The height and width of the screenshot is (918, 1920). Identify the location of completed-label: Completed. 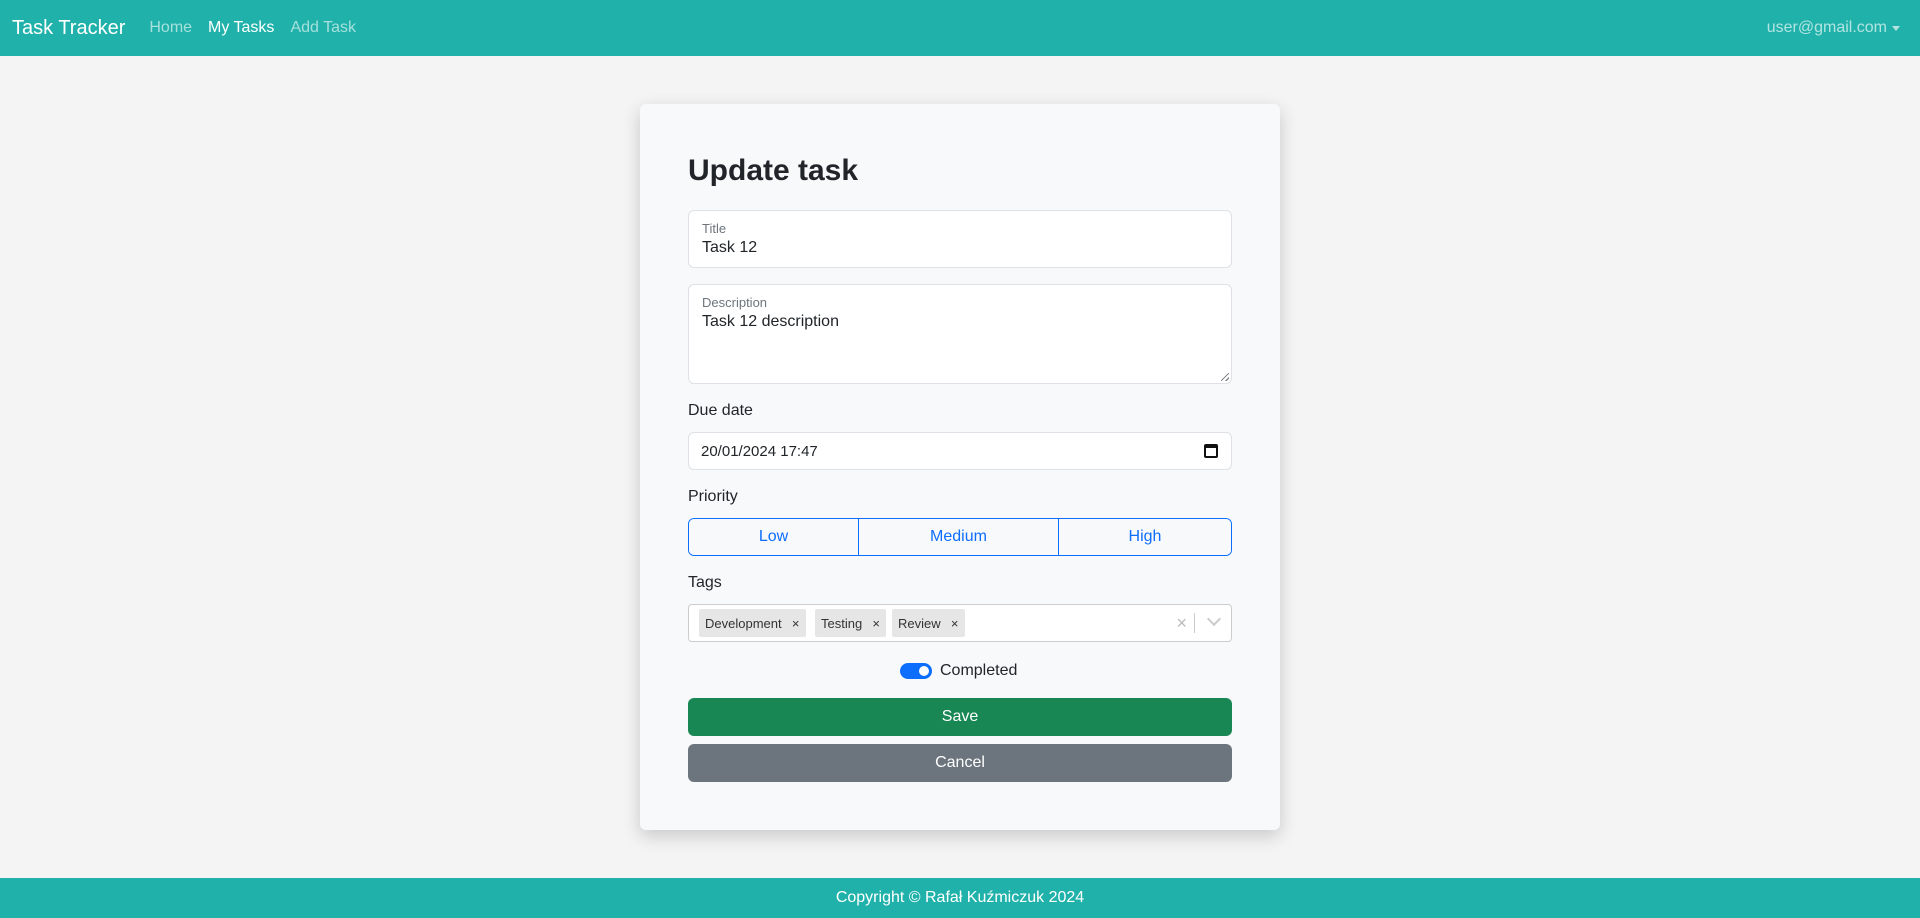
(978, 671).